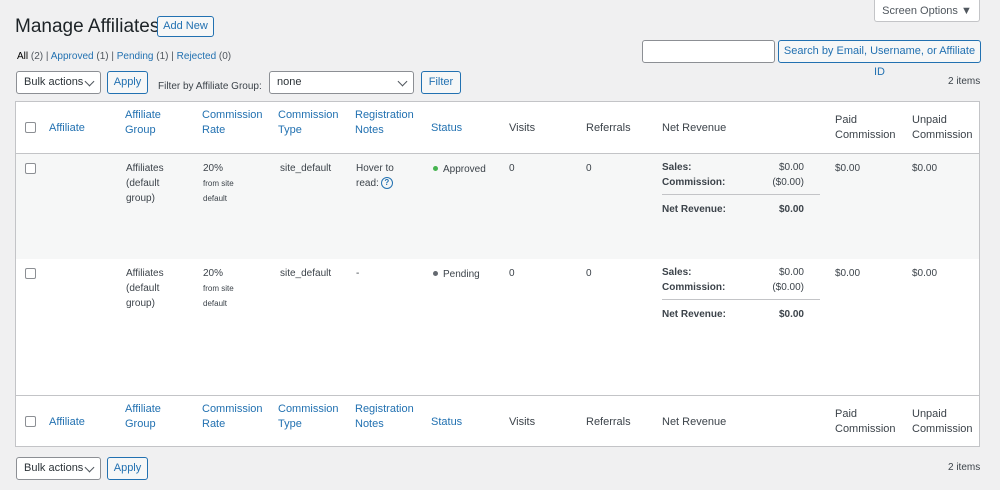 The width and height of the screenshot is (1000, 490). I want to click on col-paid-commission: Paid Commission, so click(865, 422).